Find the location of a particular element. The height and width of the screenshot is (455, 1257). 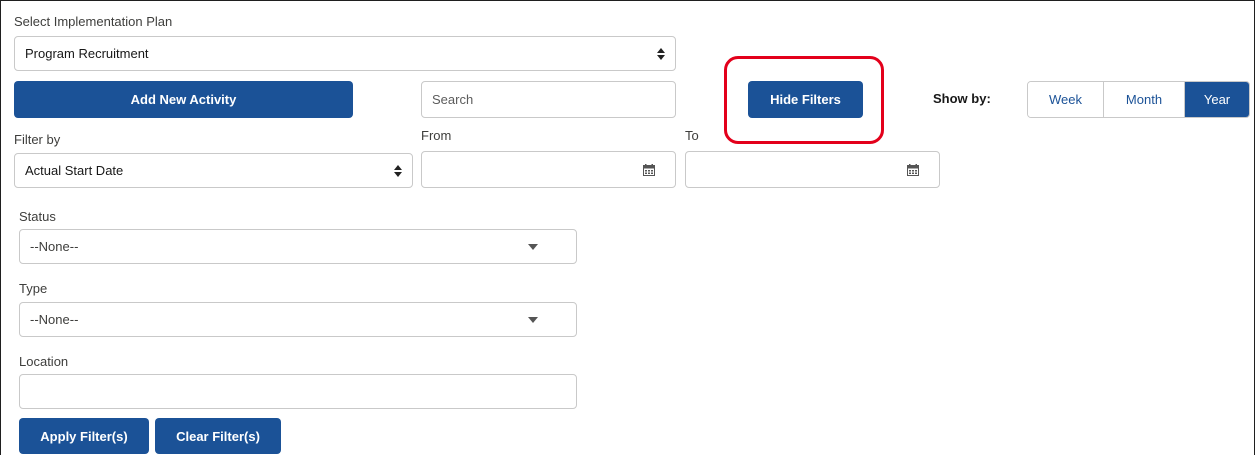

to-label: To is located at coordinates (692, 135).